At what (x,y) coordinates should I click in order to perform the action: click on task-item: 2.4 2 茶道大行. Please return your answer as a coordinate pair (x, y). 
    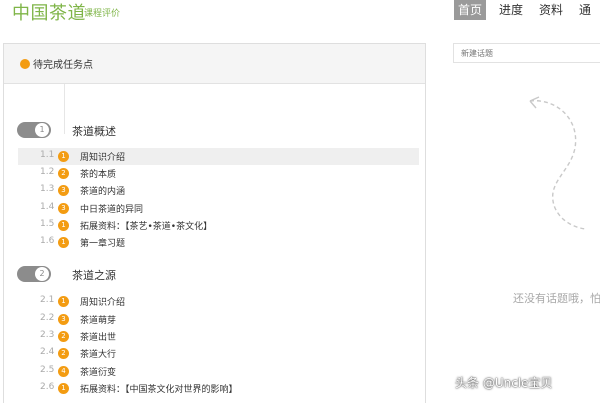
    Looking at the image, I should click on (218, 353).